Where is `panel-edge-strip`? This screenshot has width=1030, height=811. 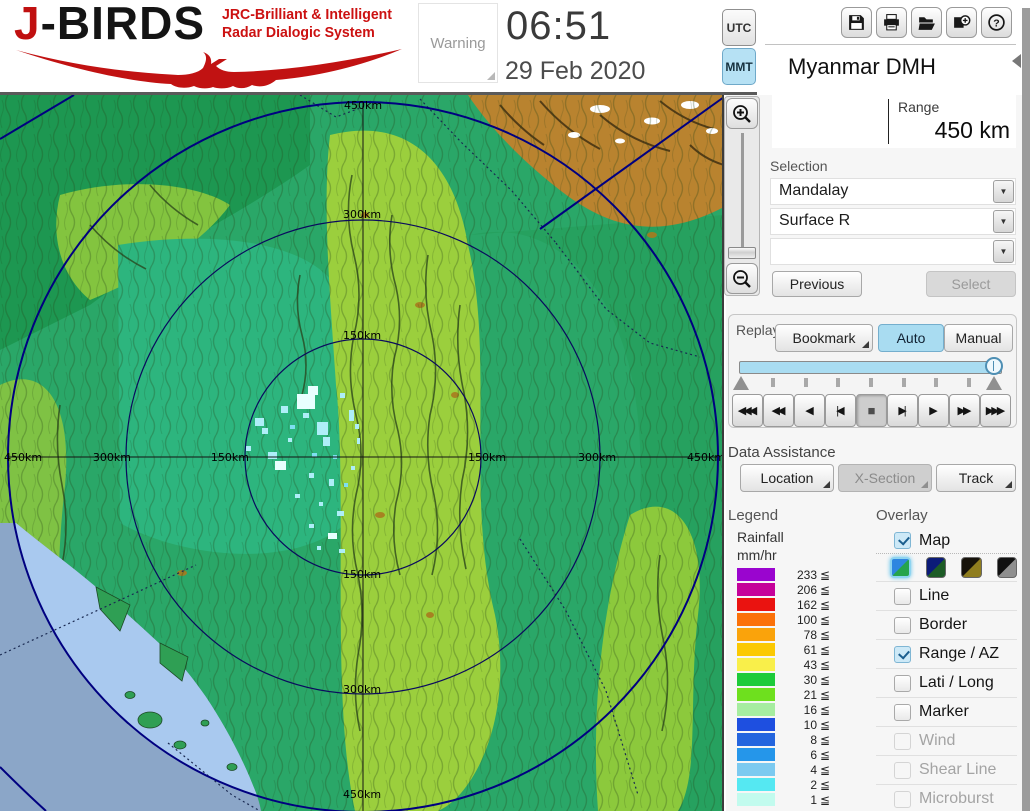
panel-edge-strip is located at coordinates (1026, 409).